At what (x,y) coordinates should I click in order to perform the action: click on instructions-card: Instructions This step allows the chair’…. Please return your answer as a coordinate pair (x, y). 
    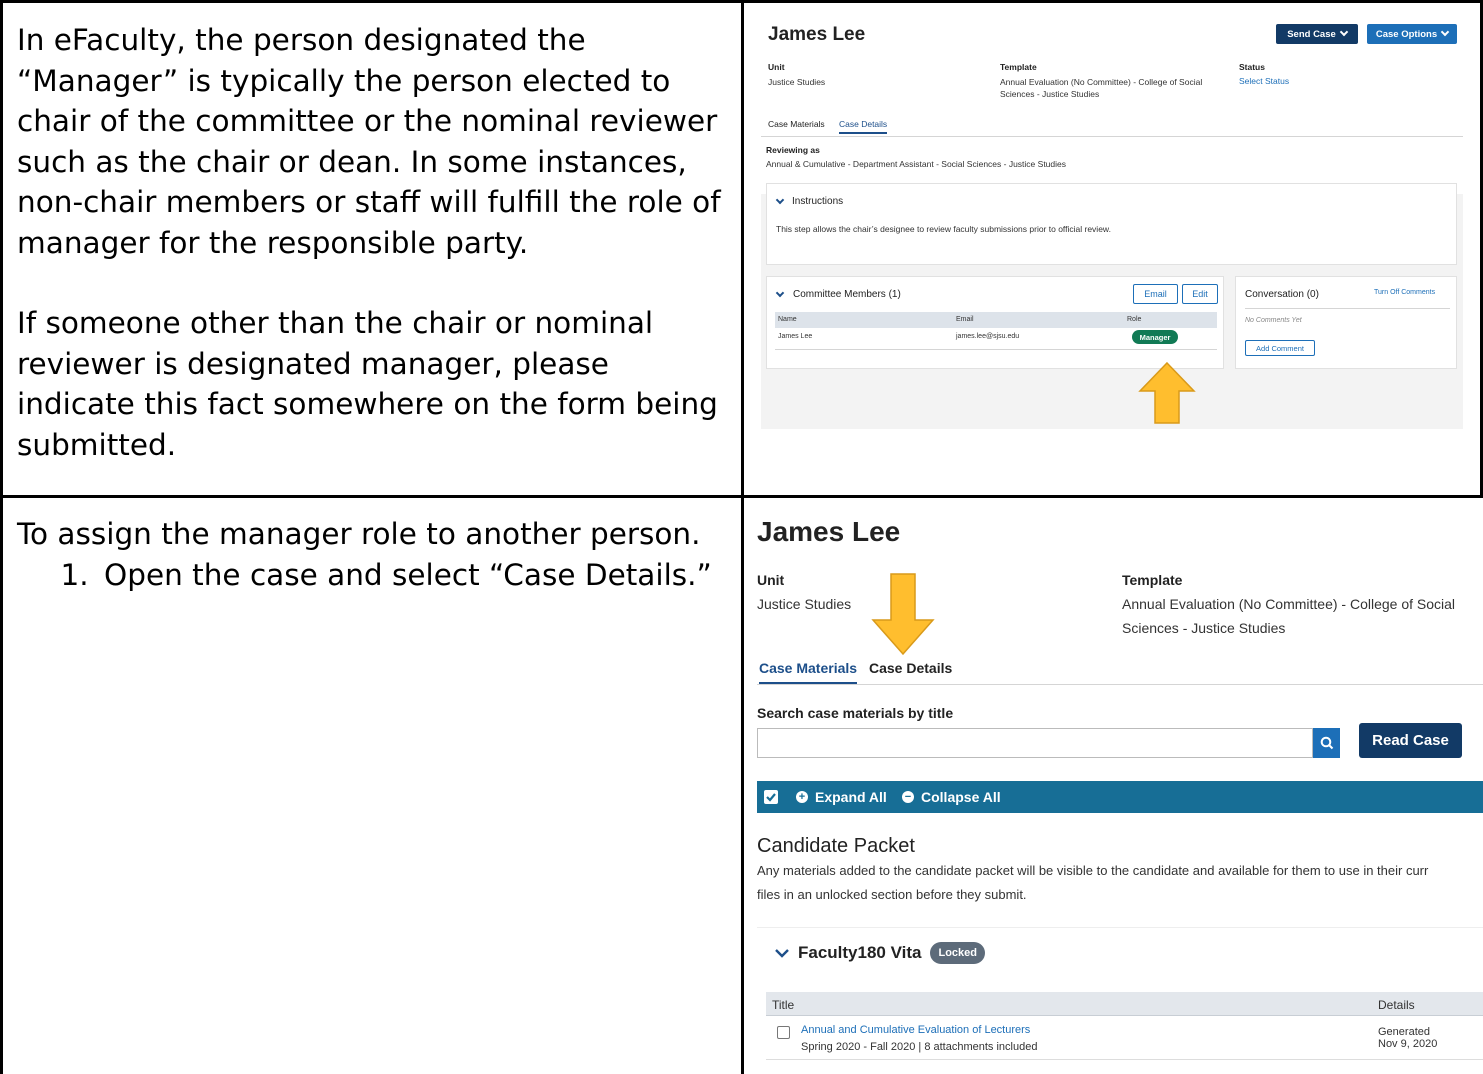
    Looking at the image, I should click on (1111, 224).